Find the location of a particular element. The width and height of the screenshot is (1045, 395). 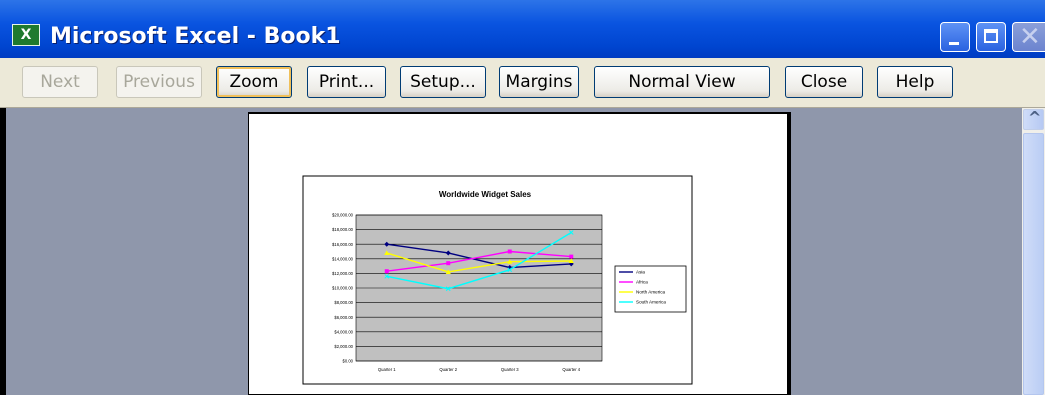

scroll-thumb is located at coordinates (1033, 264).